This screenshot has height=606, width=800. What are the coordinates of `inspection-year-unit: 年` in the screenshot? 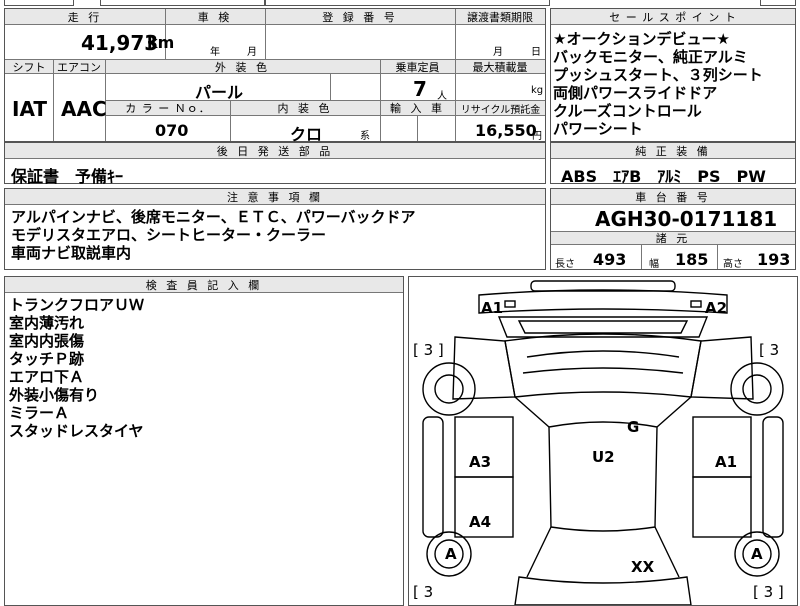 It's located at (215, 52).